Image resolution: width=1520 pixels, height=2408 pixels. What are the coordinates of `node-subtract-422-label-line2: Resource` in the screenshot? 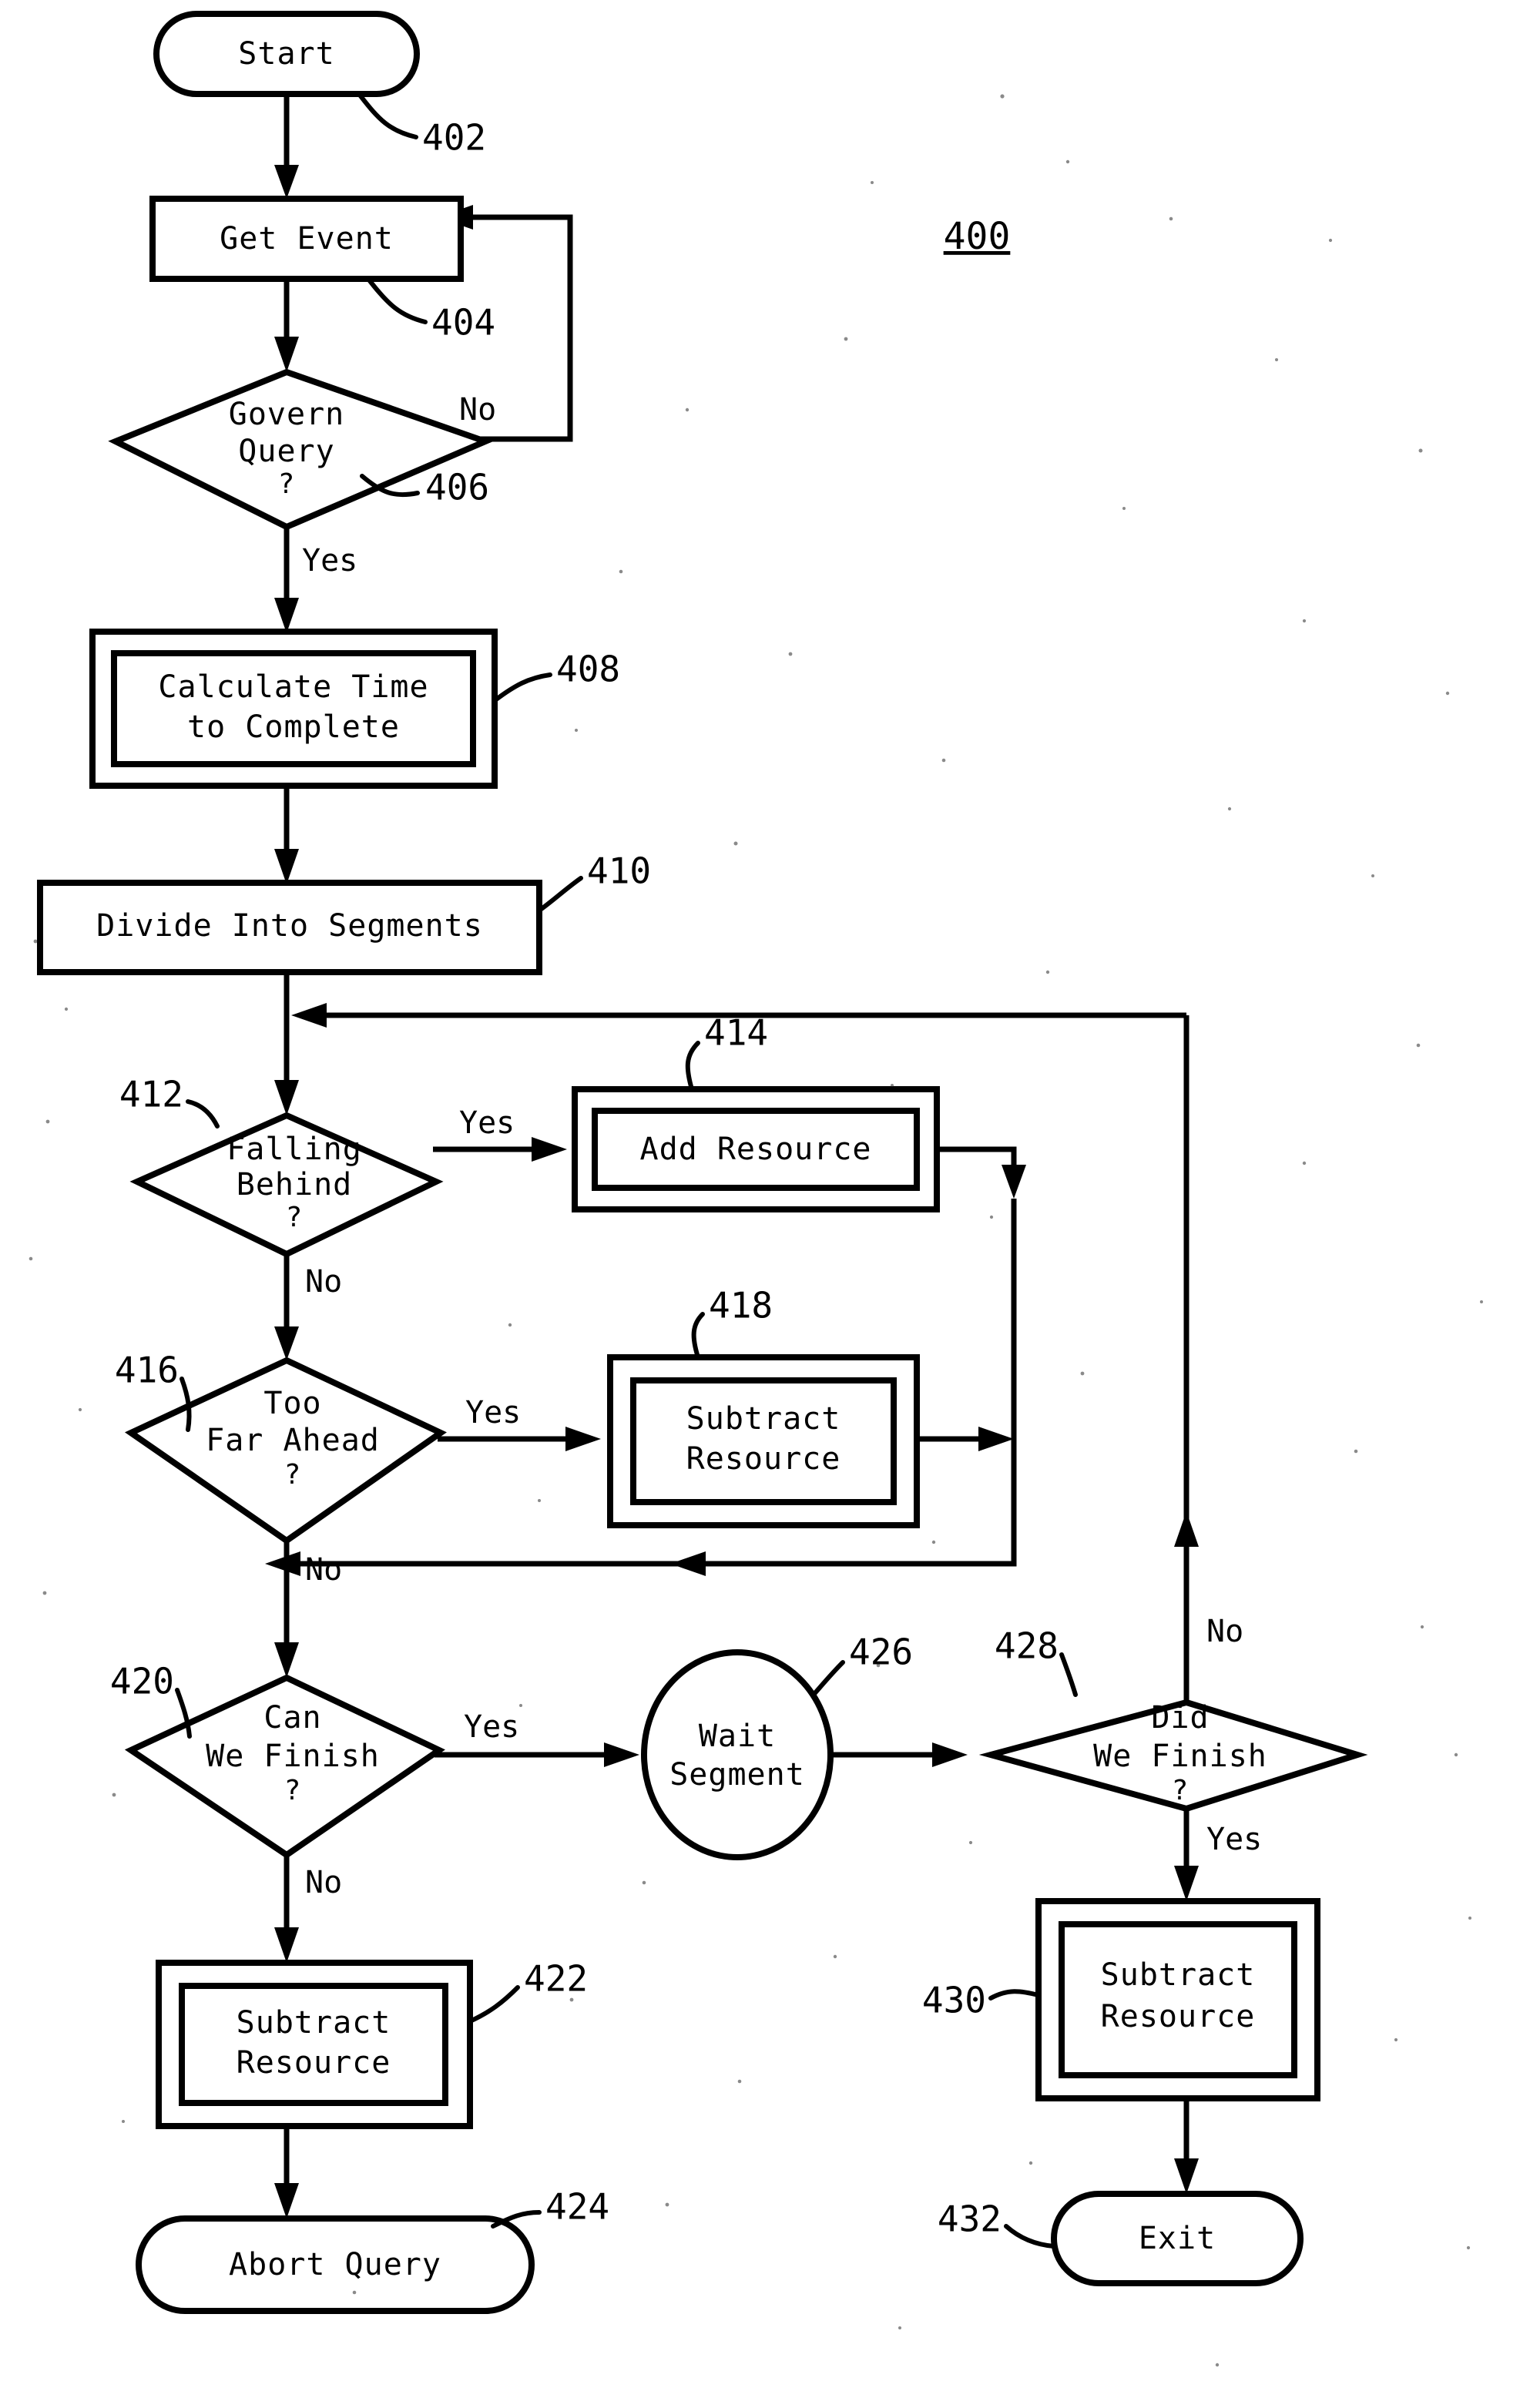 It's located at (314, 2063).